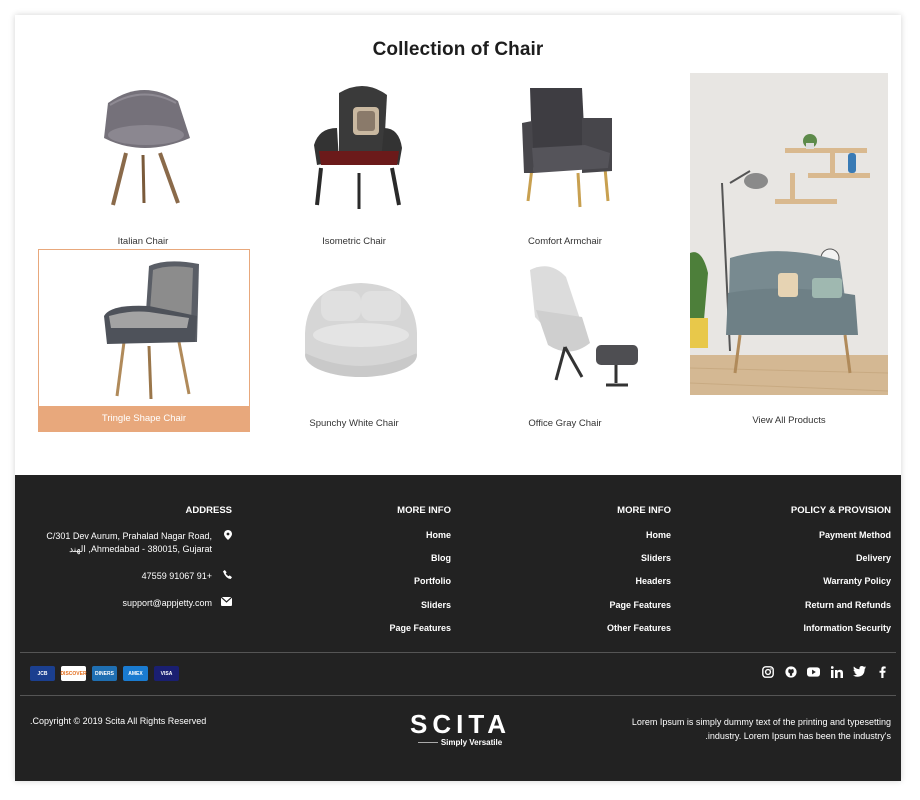 This screenshot has width=920, height=800. Describe the element at coordinates (147, 147) in the screenshot. I see `italian-chair-image` at that location.